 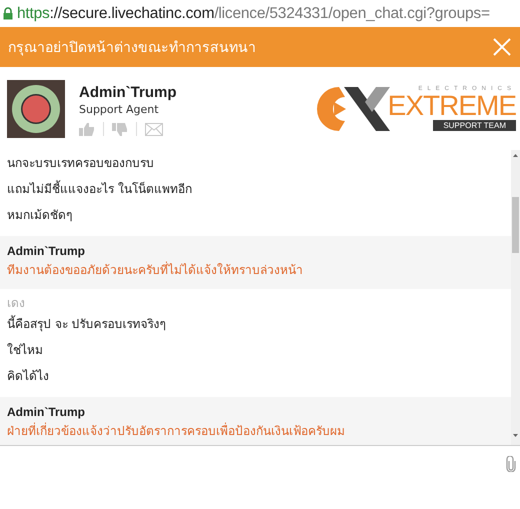 What do you see at coordinates (253, 13) in the screenshot?
I see `url-text: https://secure.livechatinc.com/licence/5324331/open_chat.cgi?groups=` at bounding box center [253, 13].